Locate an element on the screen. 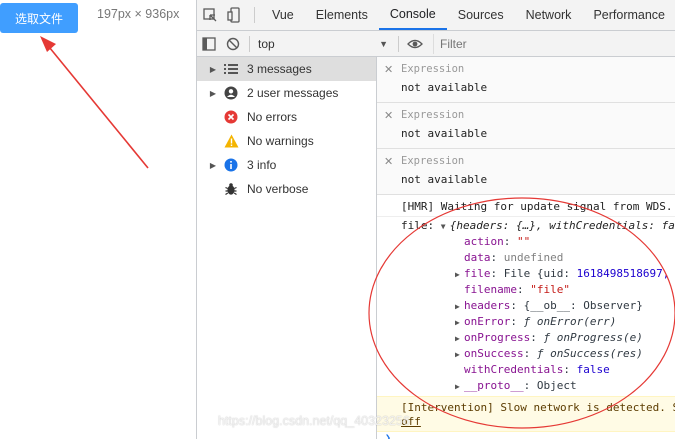 The image size is (675, 439). toggle-sidebar-icon is located at coordinates (209, 44).